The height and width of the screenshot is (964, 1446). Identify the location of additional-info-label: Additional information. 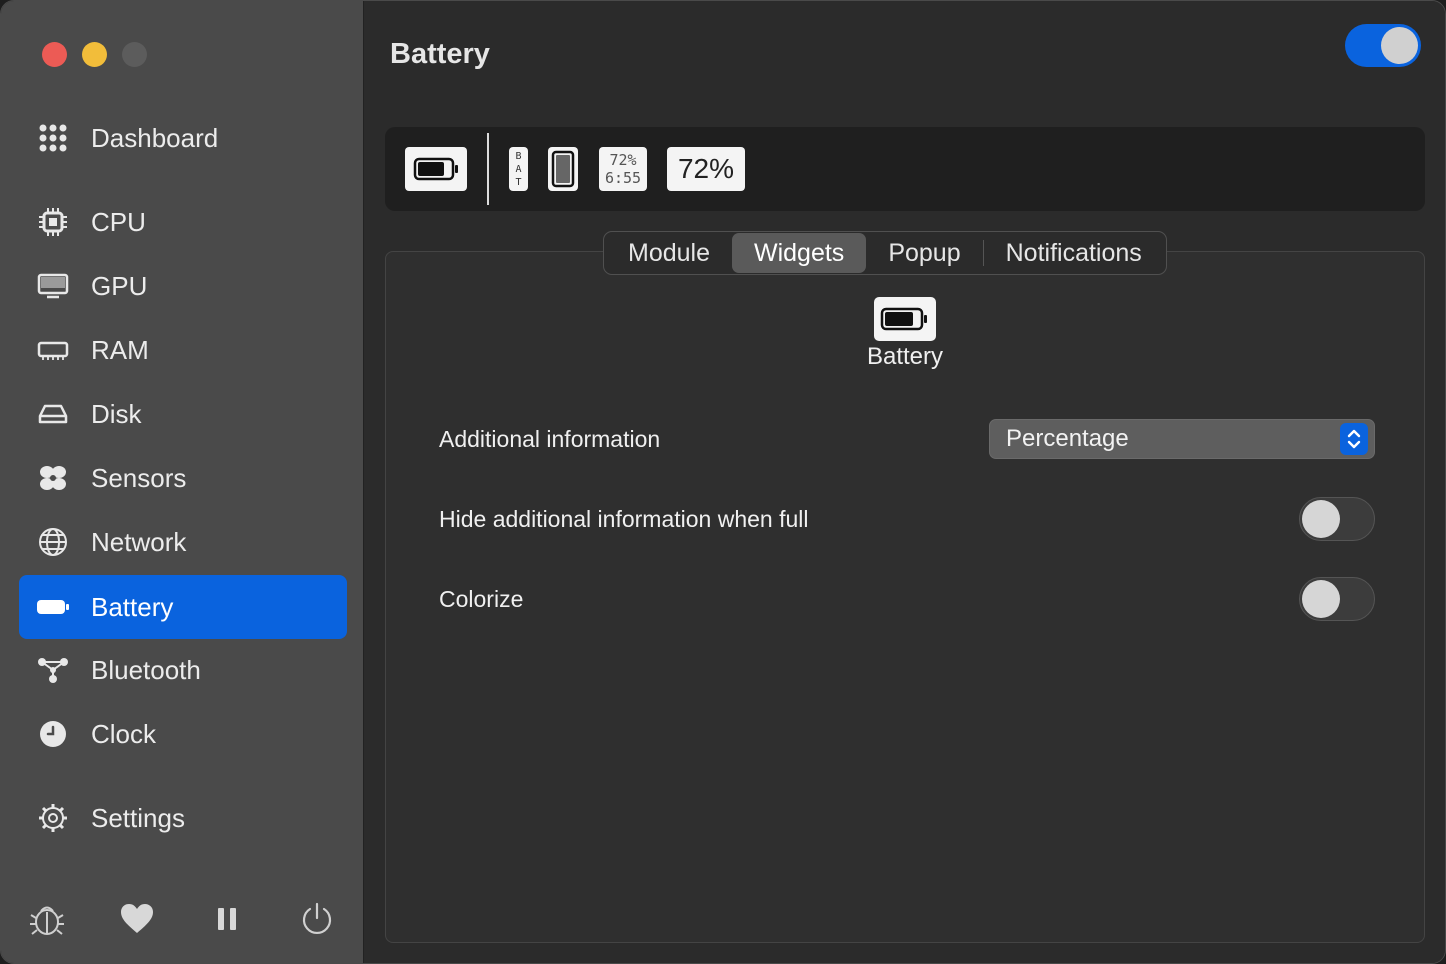
(550, 439).